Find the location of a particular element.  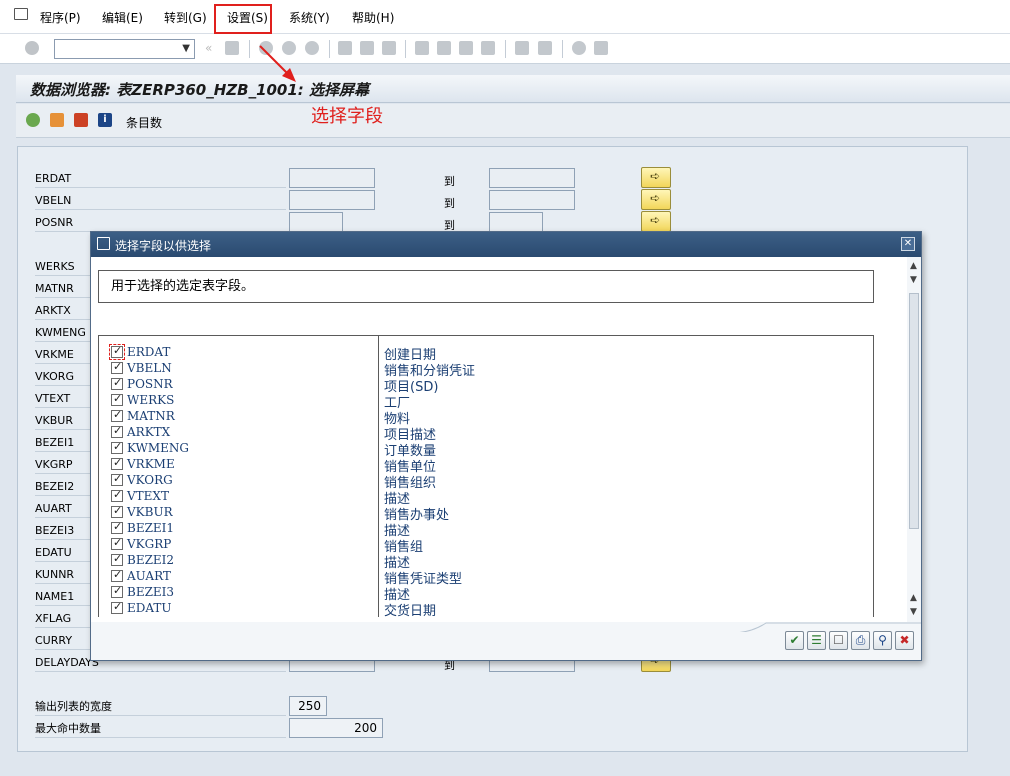

dialog-scrollbar: ▲ ▼ ▲ ▼ is located at coordinates (914, 439).